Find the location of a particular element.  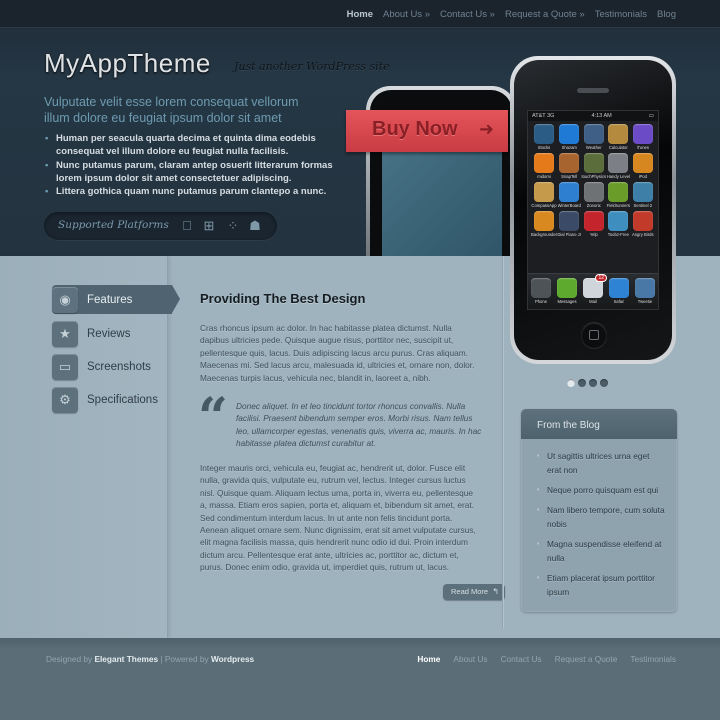

app-label: Handy Level is located at coordinates (618, 176).